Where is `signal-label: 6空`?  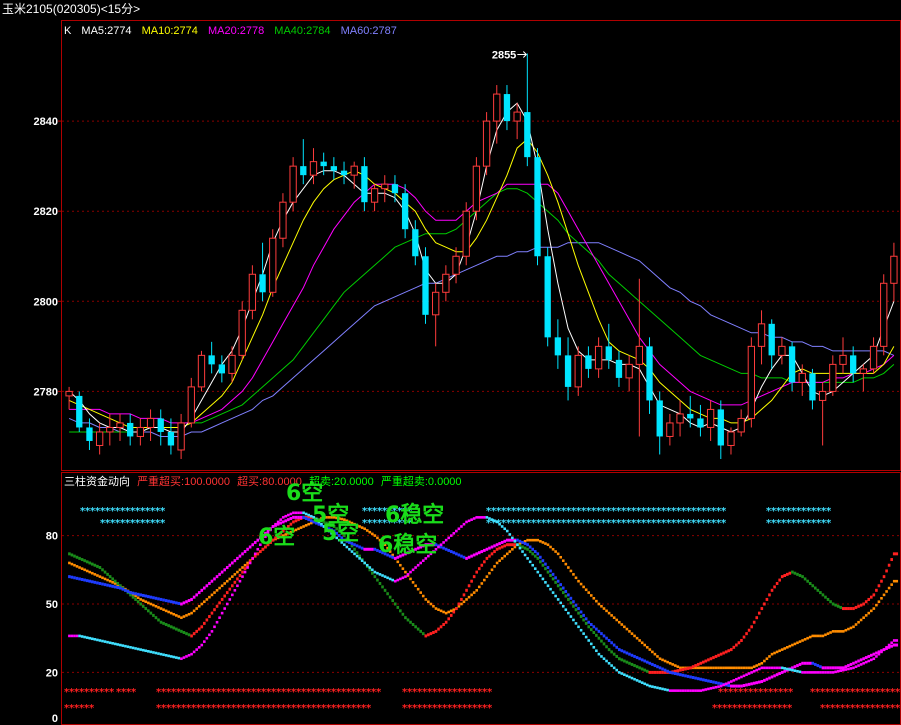 signal-label: 6空 is located at coordinates (276, 537).